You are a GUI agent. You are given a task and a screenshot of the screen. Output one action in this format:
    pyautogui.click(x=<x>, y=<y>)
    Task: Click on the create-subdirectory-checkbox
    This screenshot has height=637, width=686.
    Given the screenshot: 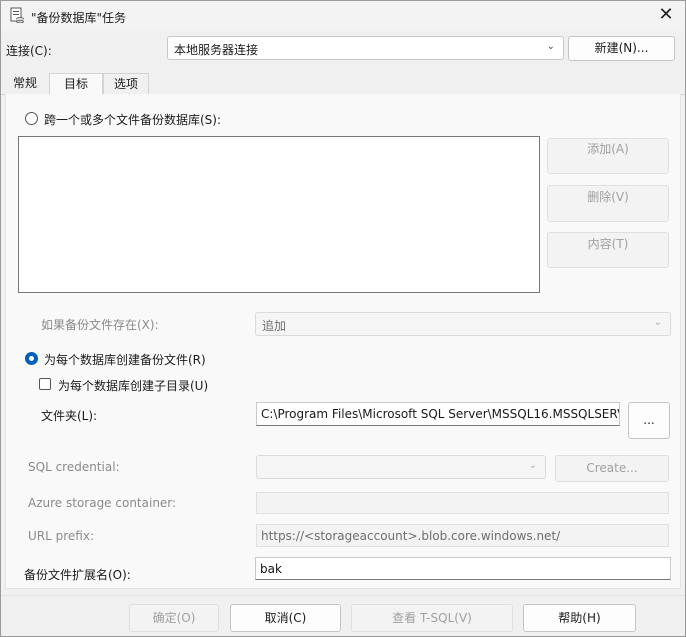 What is the action you would take?
    pyautogui.click(x=45, y=384)
    